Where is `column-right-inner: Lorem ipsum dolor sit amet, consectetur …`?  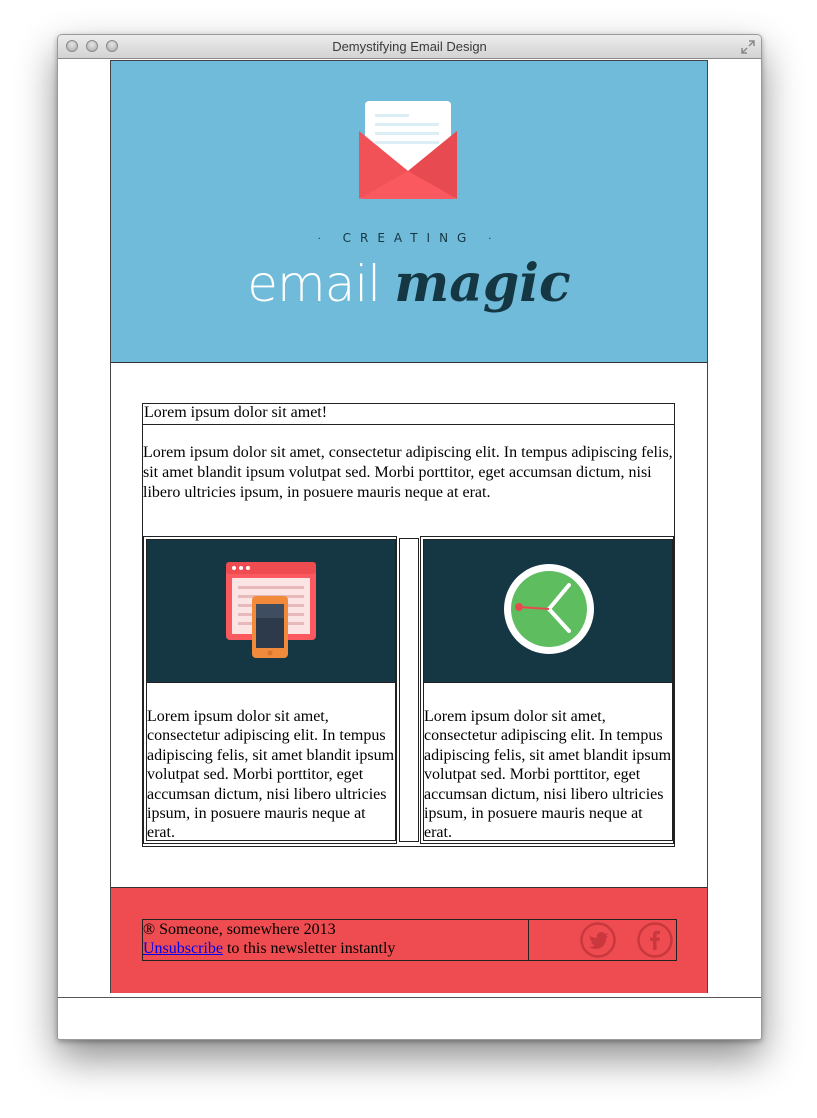 column-right-inner: Lorem ipsum dolor sit amet, consectetur … is located at coordinates (548, 690).